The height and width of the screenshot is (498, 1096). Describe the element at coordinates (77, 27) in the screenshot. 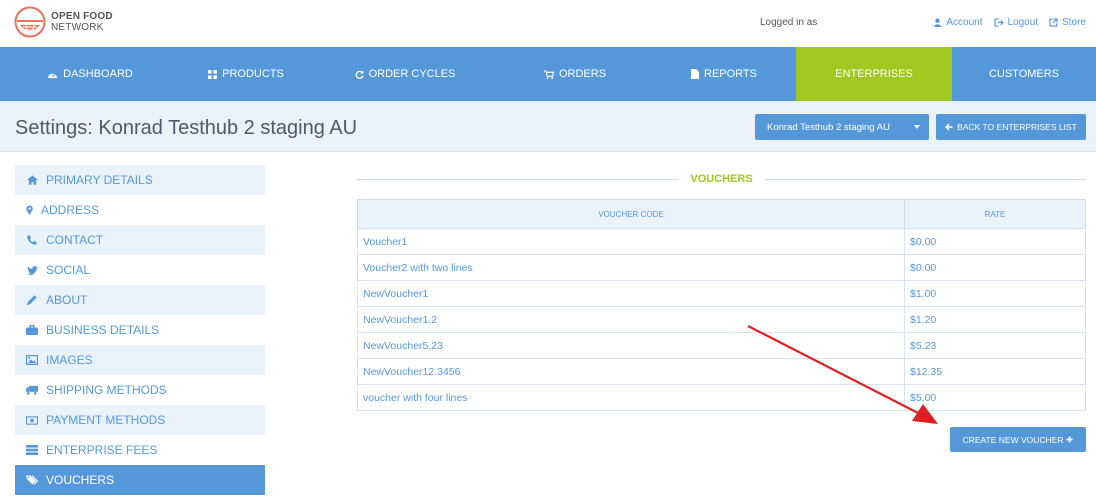

I see `logo-line2: NETWORK` at that location.